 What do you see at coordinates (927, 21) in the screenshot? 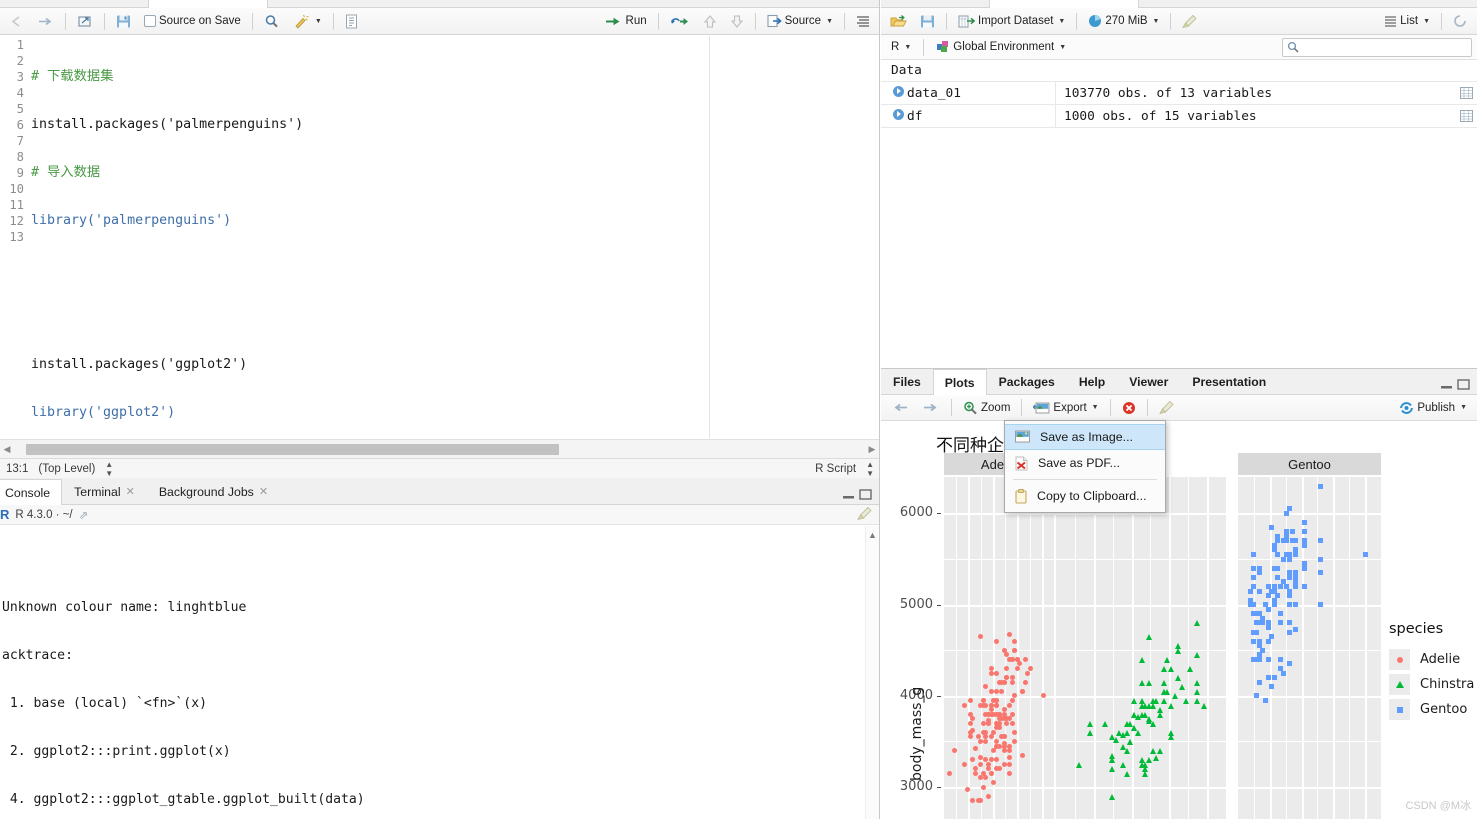
I see `save-workspace-icon` at bounding box center [927, 21].